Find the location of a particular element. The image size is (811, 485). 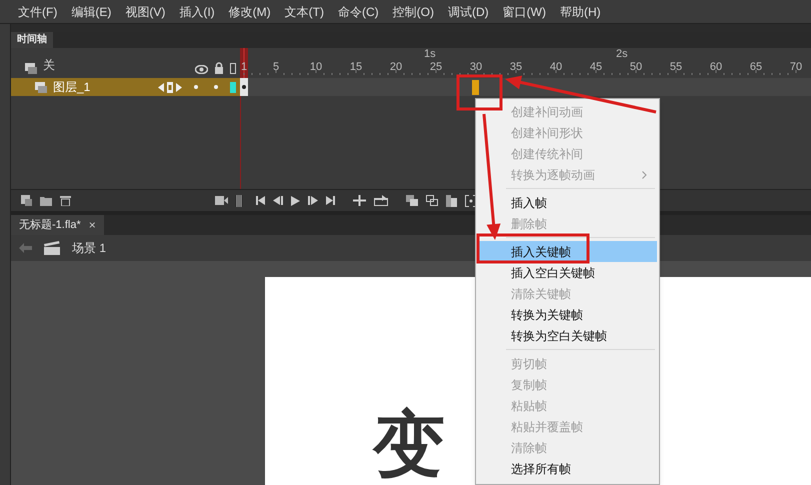

menu-item: 文本(T) is located at coordinates (304, 11).